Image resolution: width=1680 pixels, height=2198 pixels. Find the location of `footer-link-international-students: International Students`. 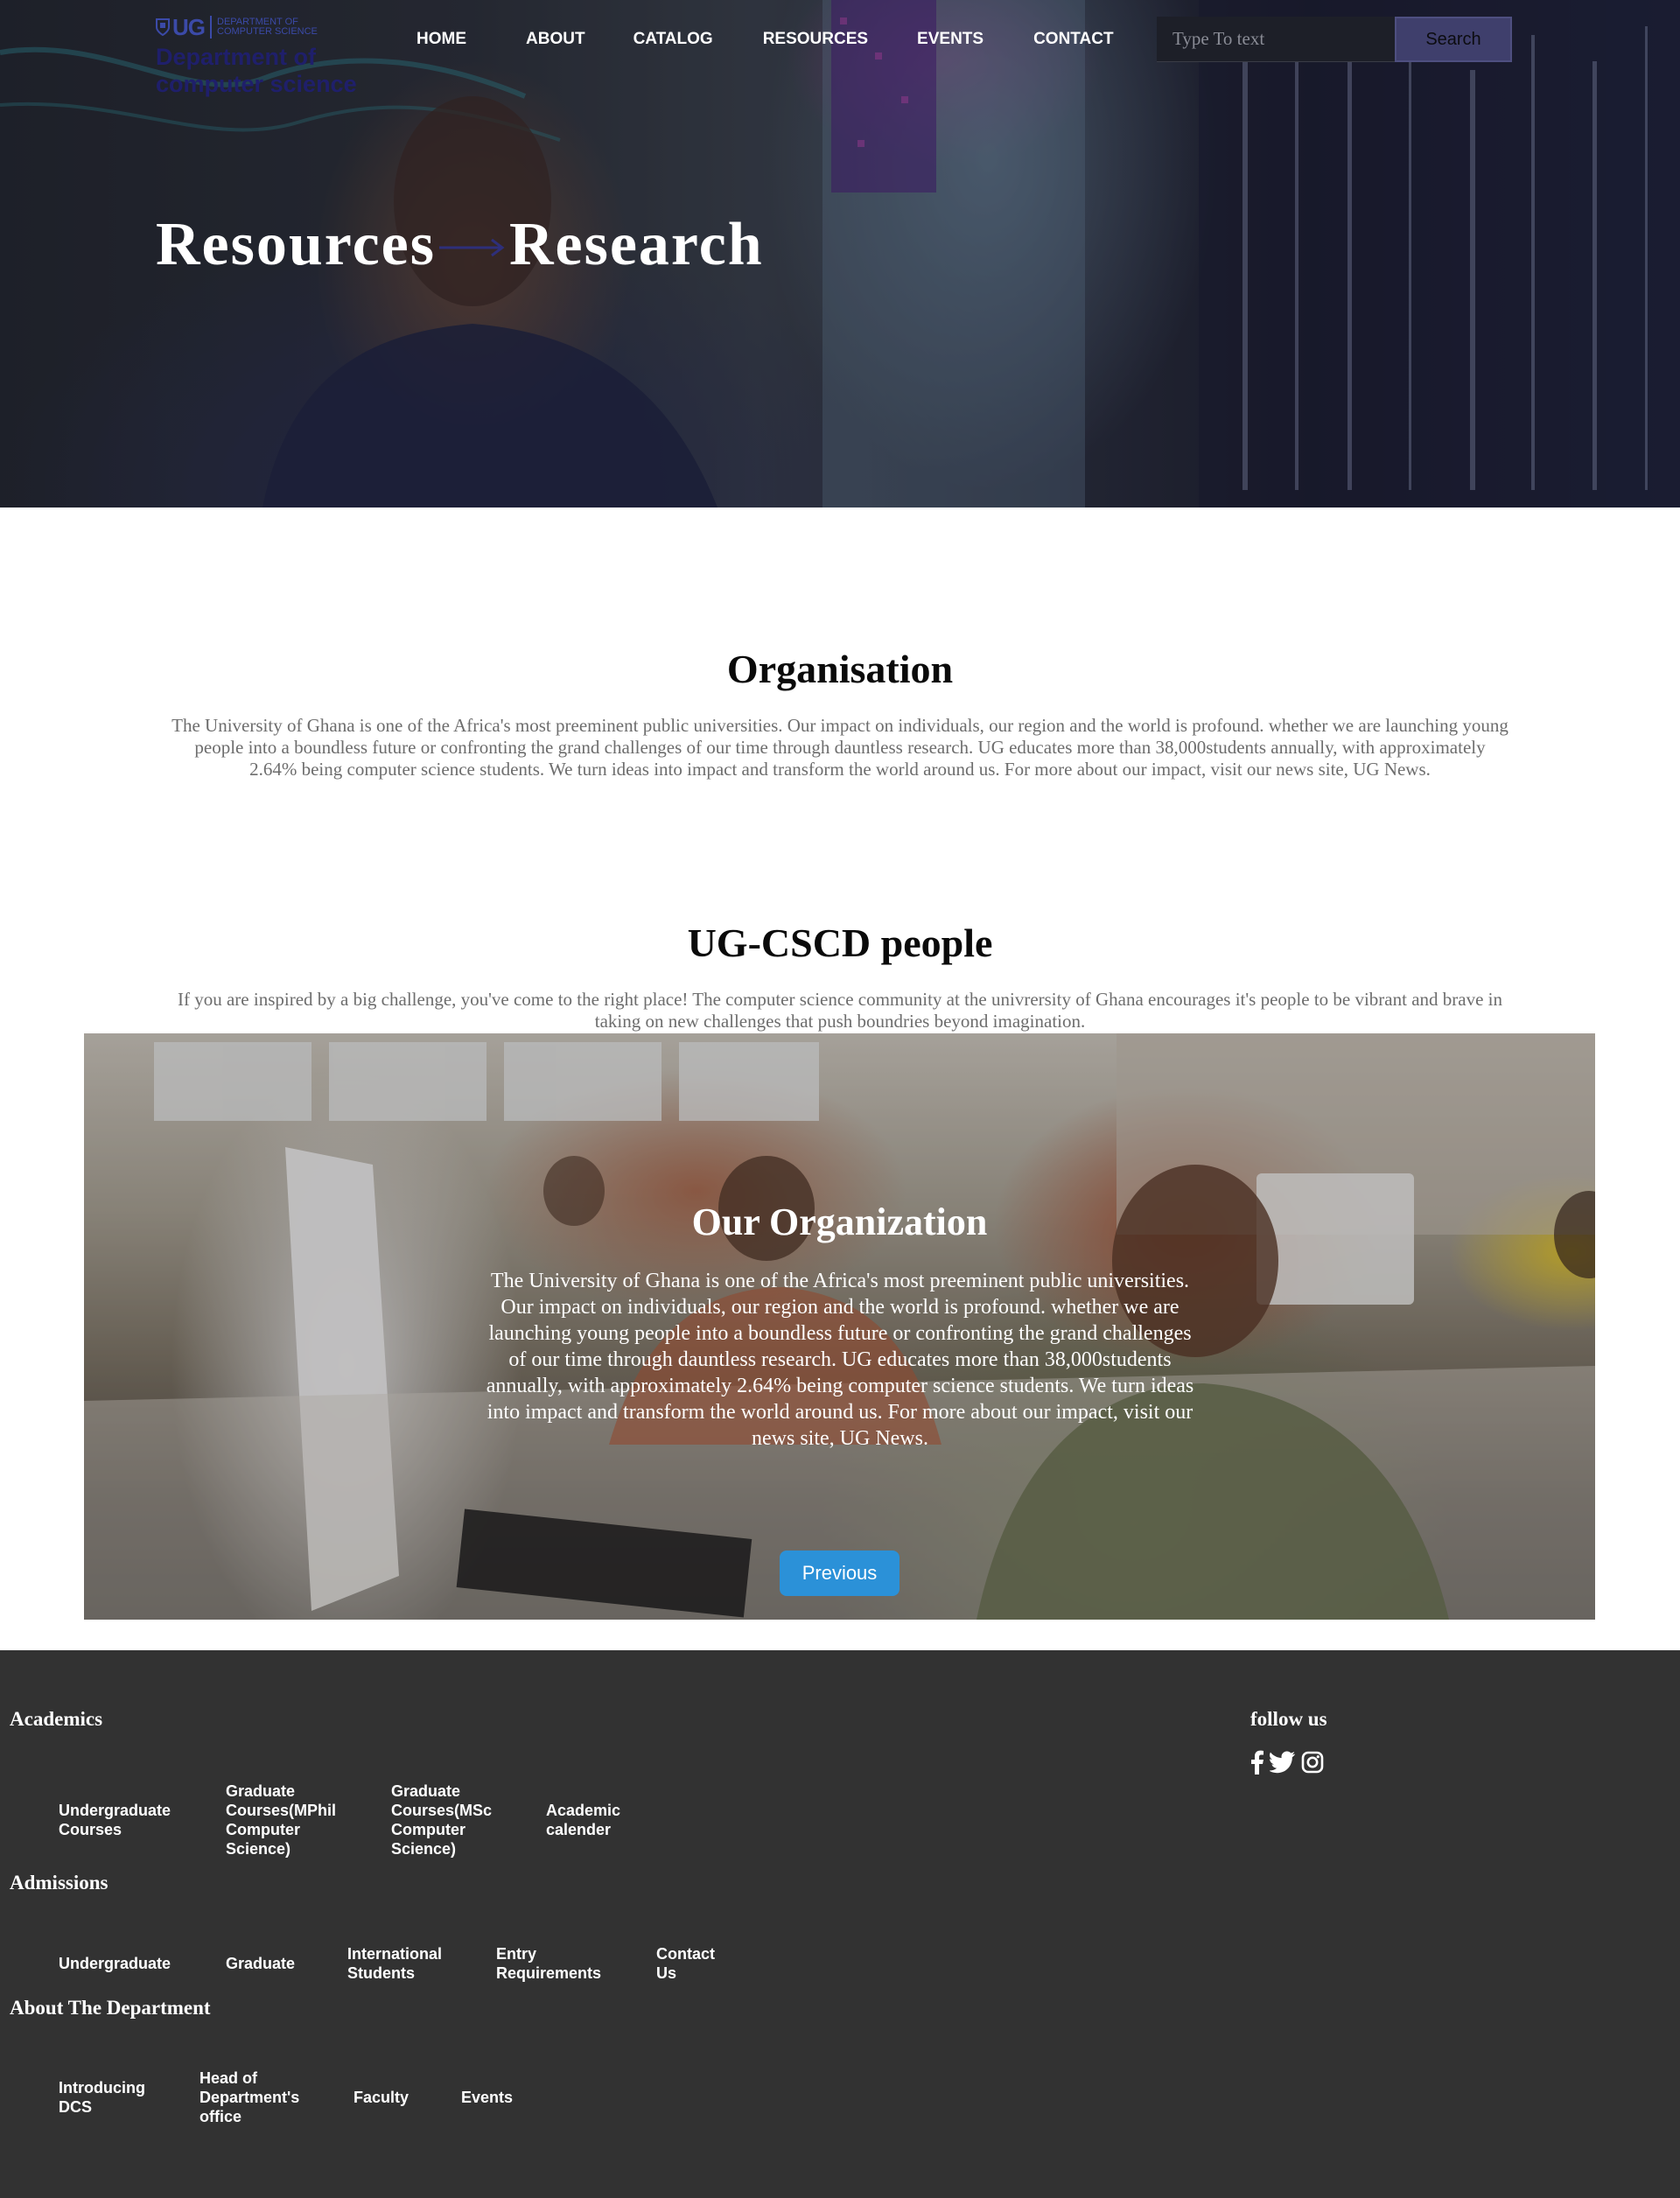

footer-link-international-students: International Students is located at coordinates (404, 1963).